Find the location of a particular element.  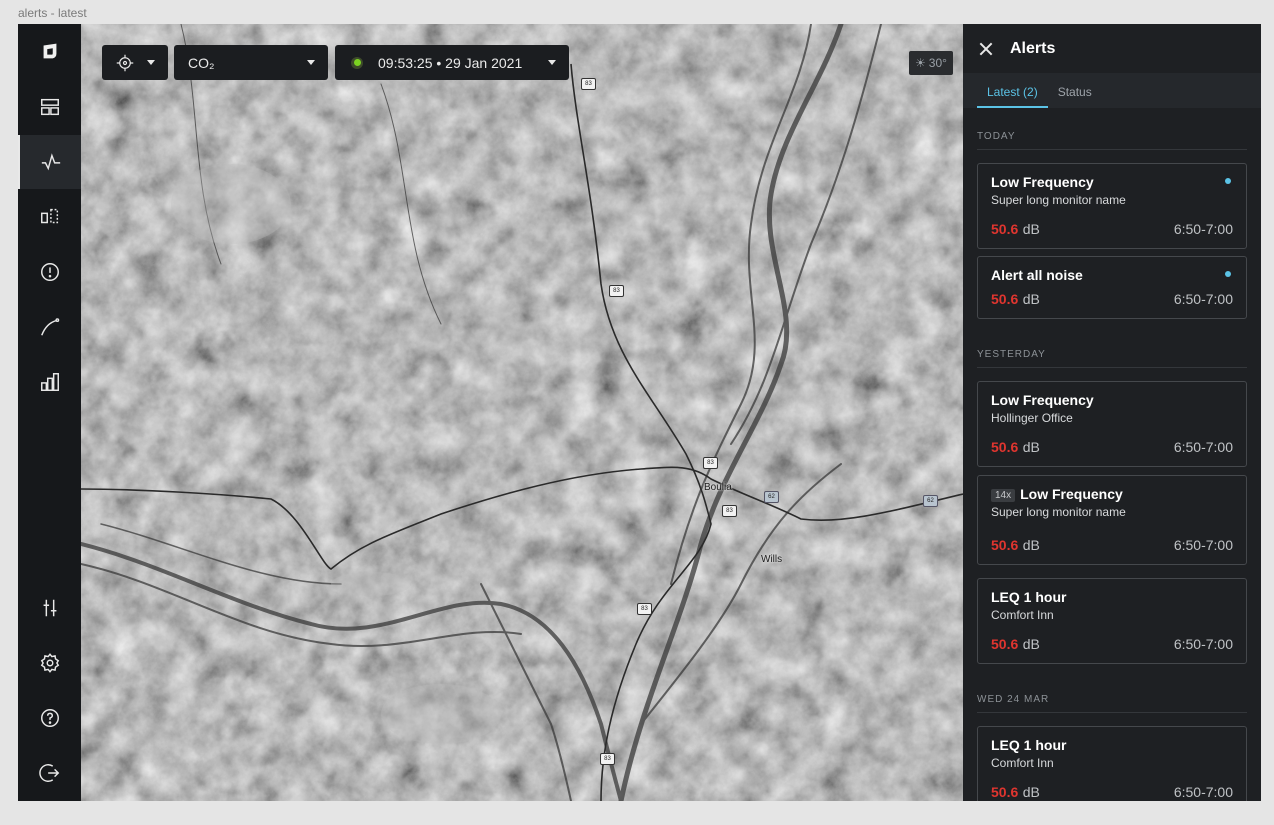

section-header-yesterday: YESTERDAY is located at coordinates (1112, 358).